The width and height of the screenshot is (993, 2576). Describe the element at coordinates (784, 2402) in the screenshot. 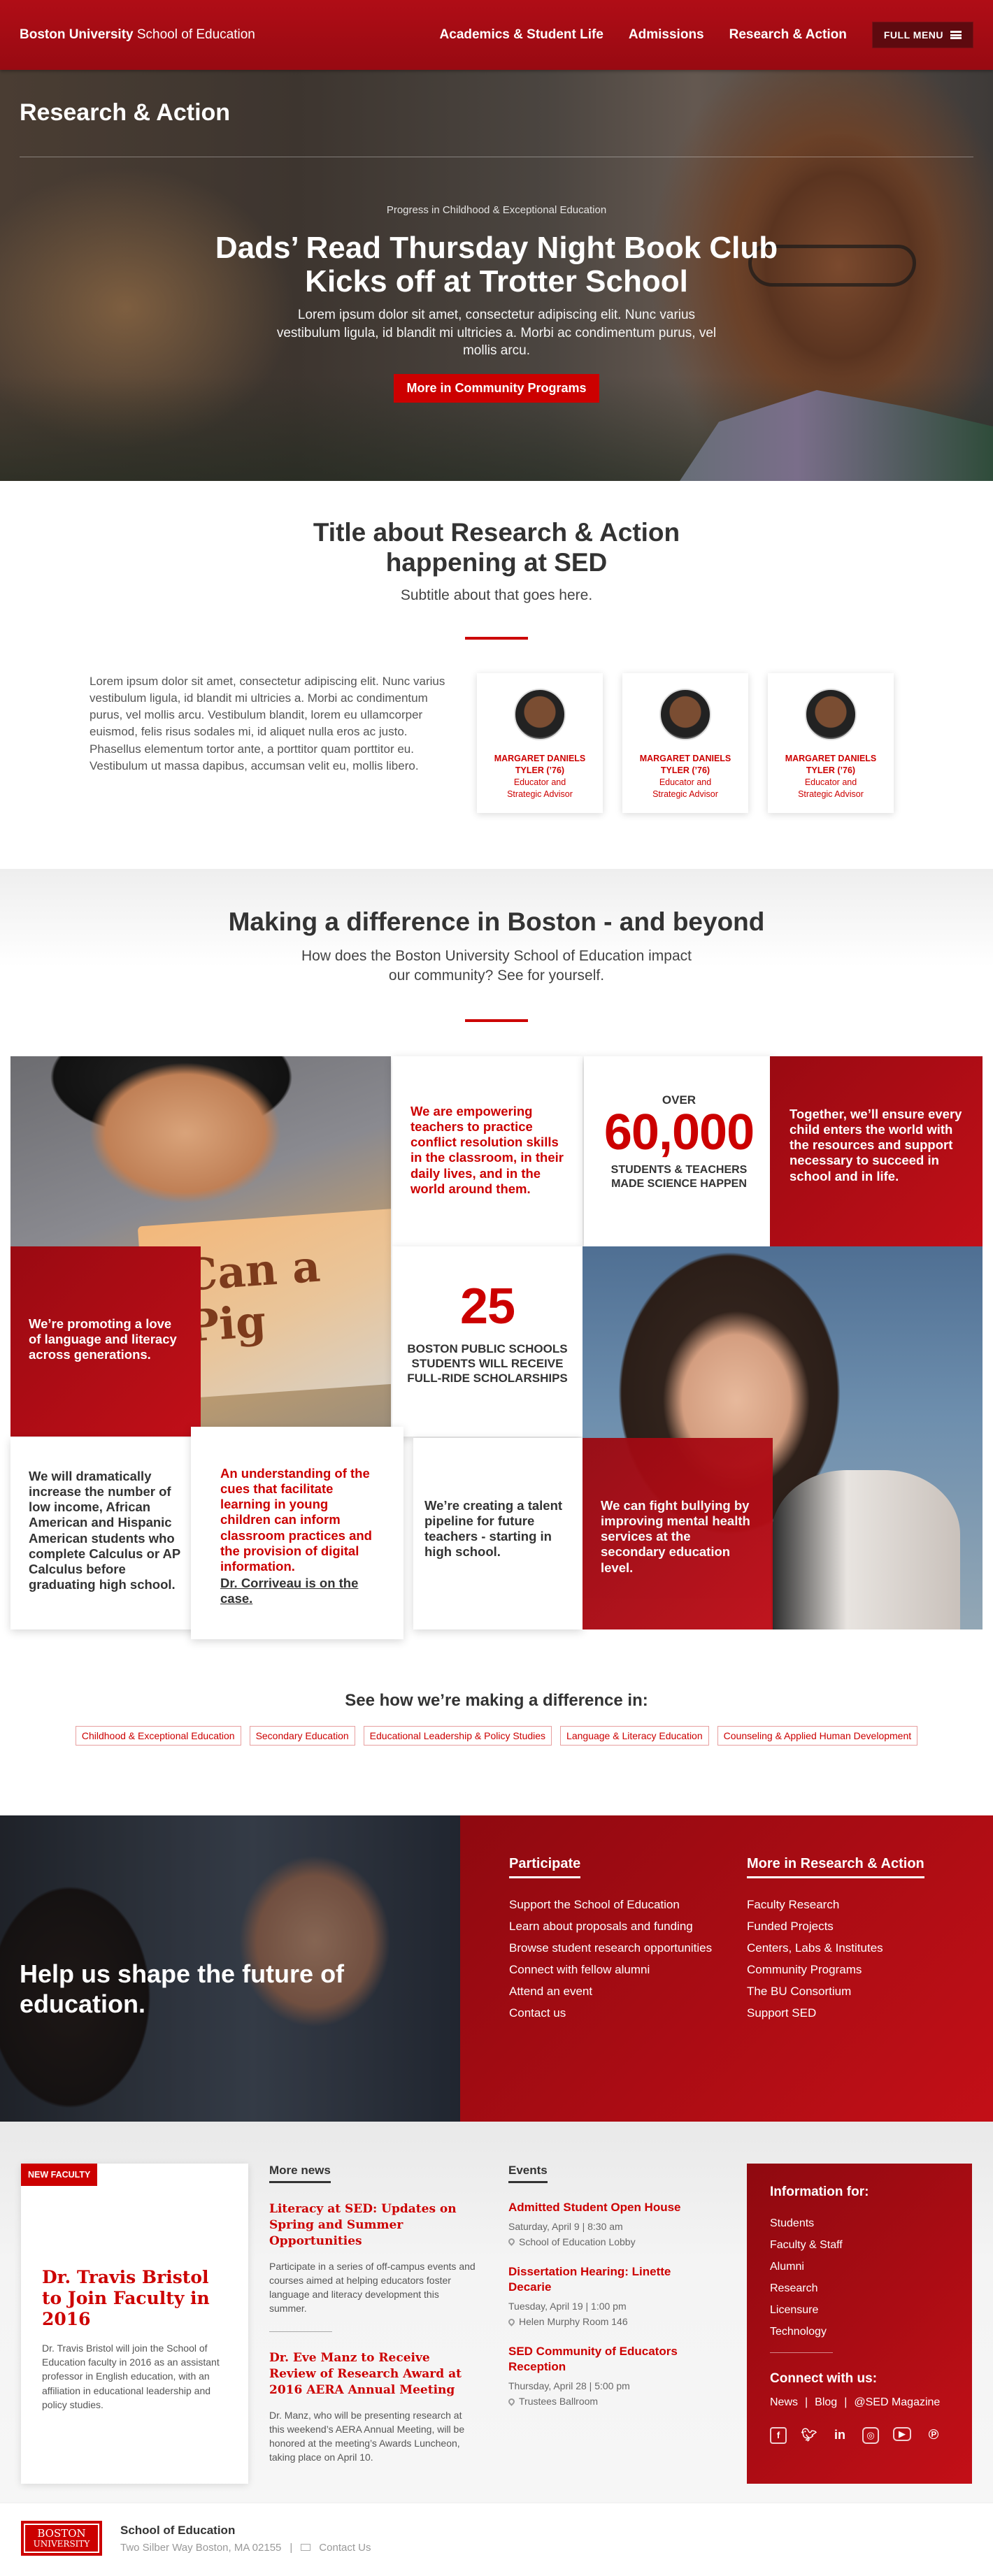

I see `news-link: News` at that location.